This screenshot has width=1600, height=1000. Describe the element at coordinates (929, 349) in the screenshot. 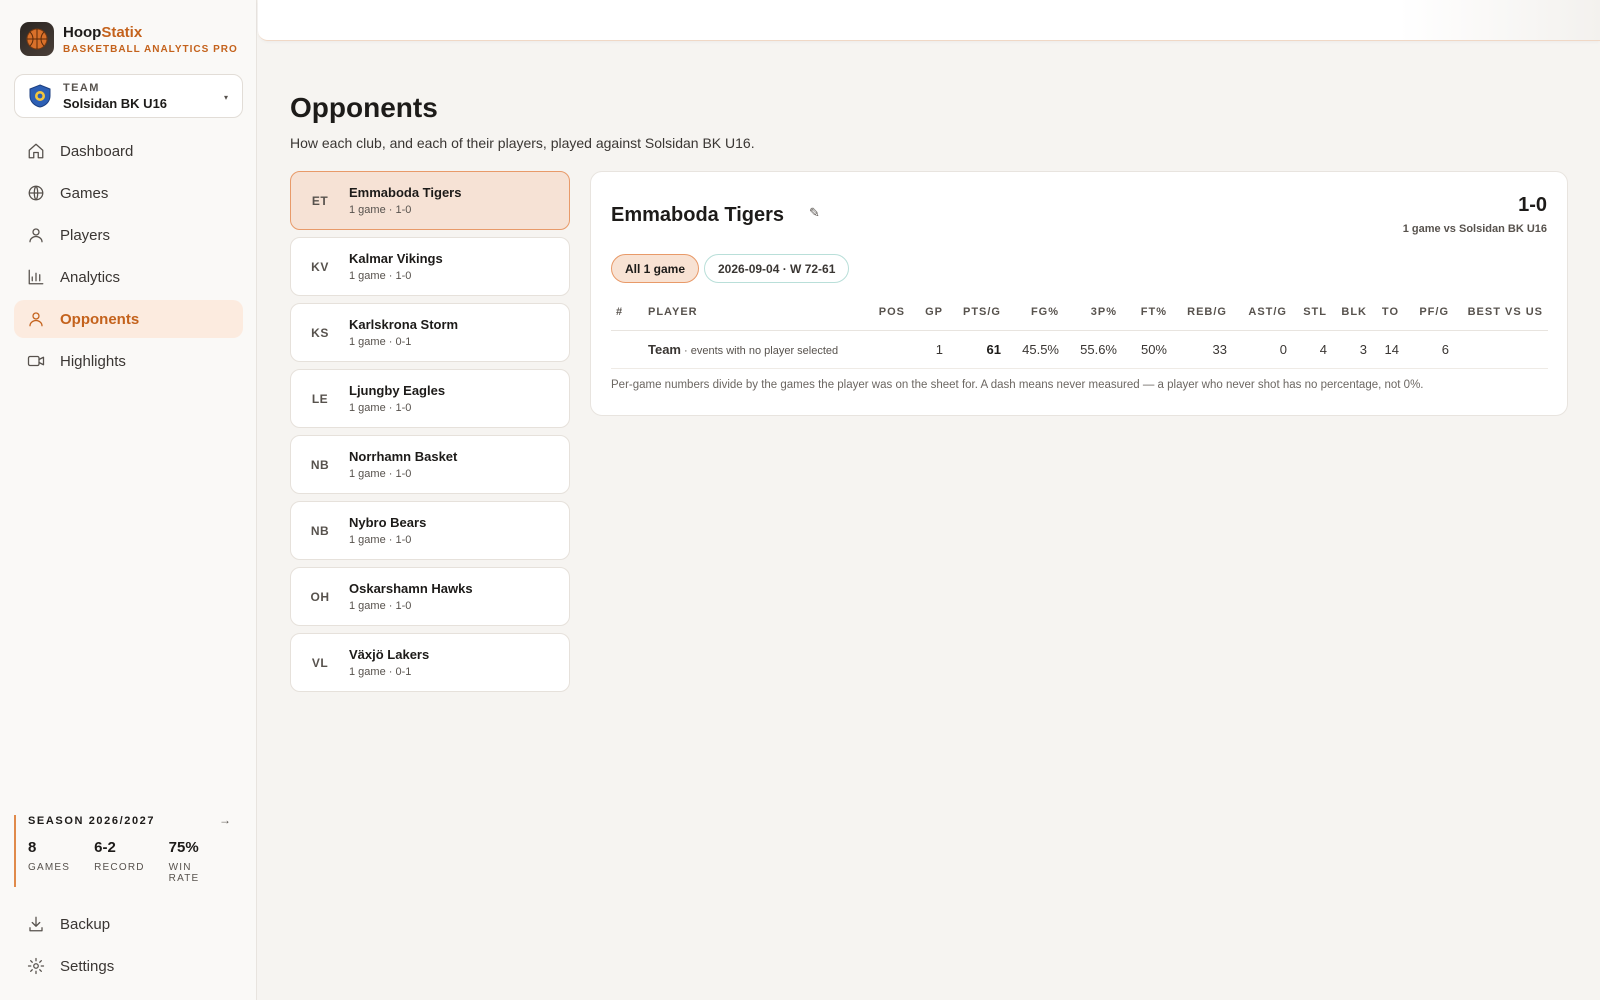

I see `cell-gp: 1` at that location.